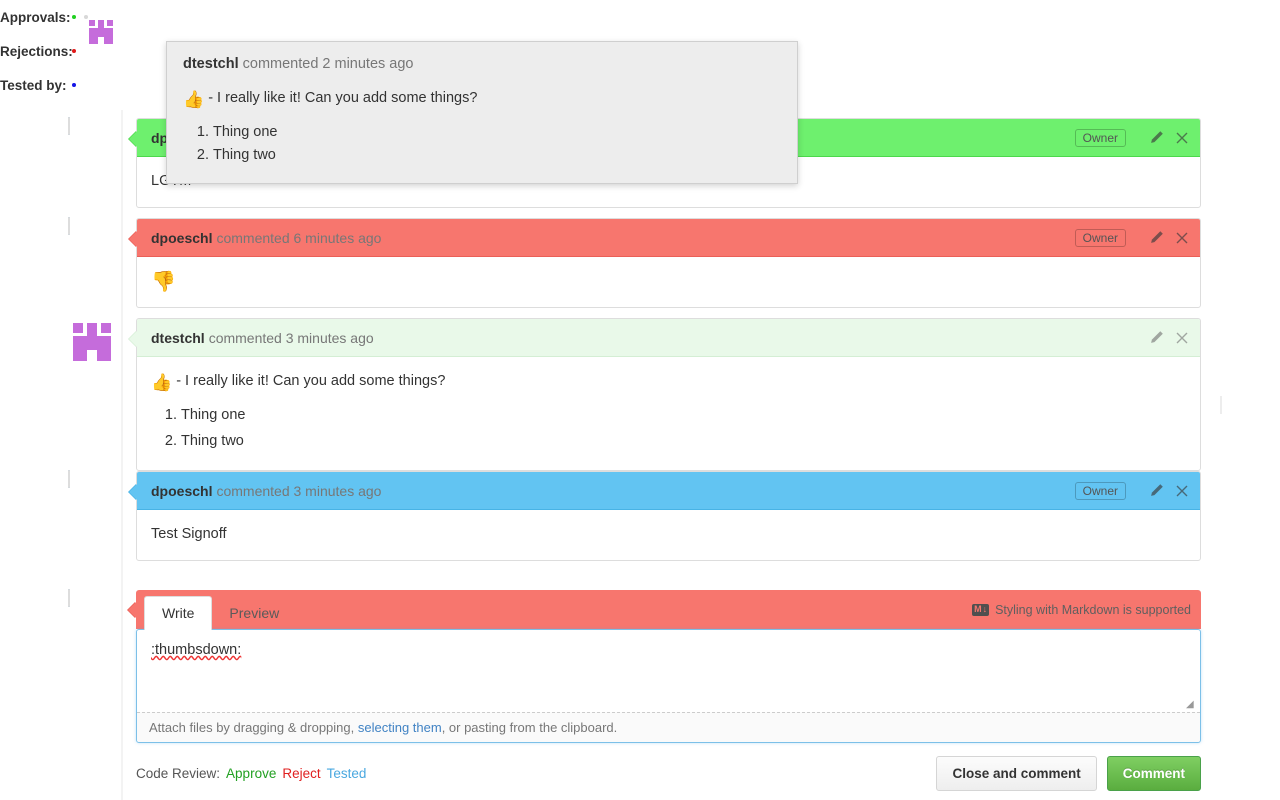 This screenshot has height=800, width=1280. I want to click on code-review-tested-link: Tested, so click(347, 773).